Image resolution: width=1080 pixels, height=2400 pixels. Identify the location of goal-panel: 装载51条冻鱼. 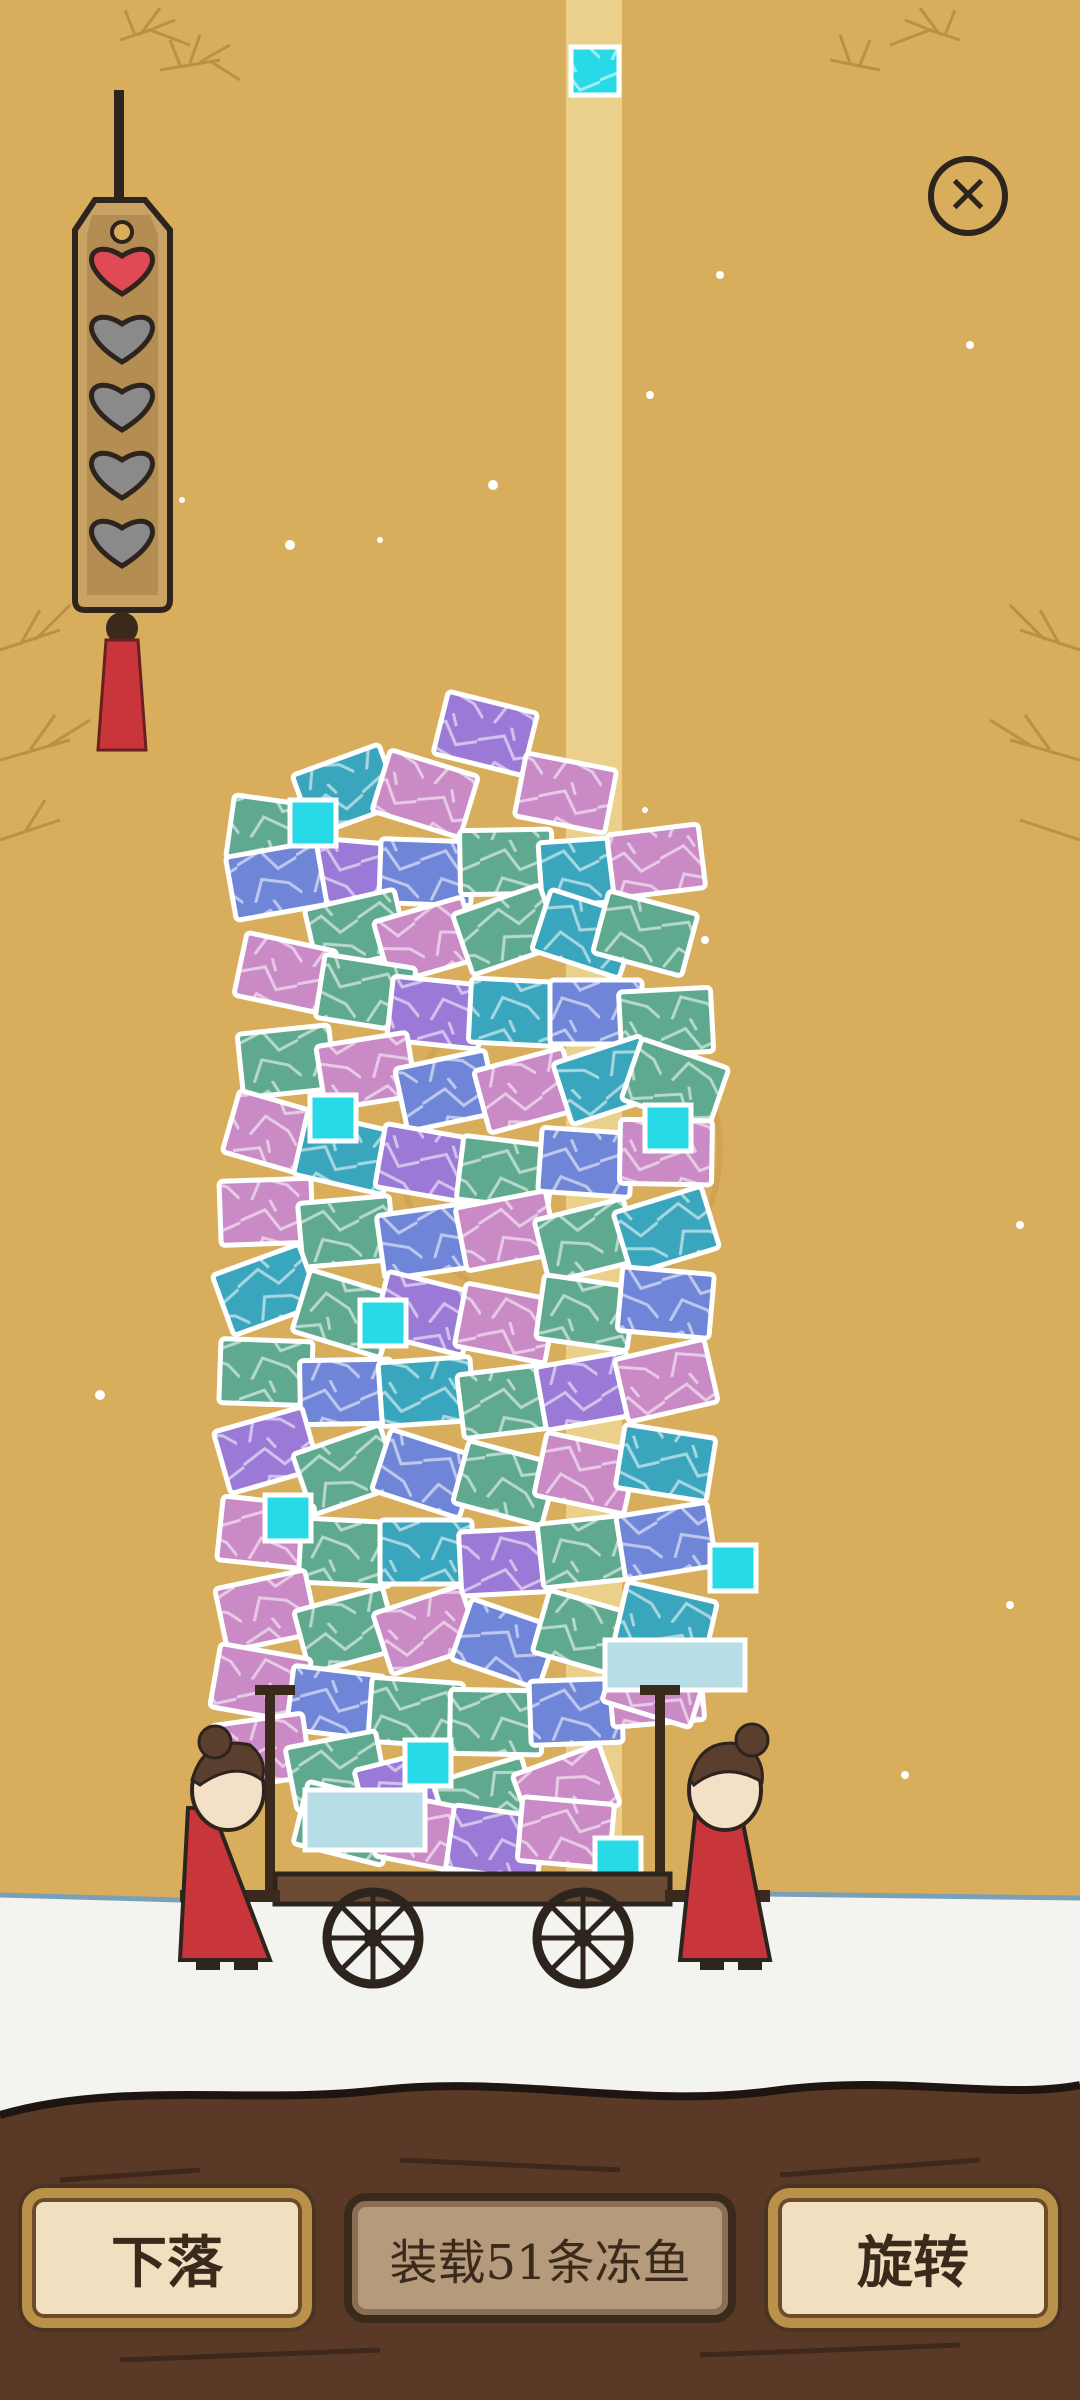
(540, 2258).